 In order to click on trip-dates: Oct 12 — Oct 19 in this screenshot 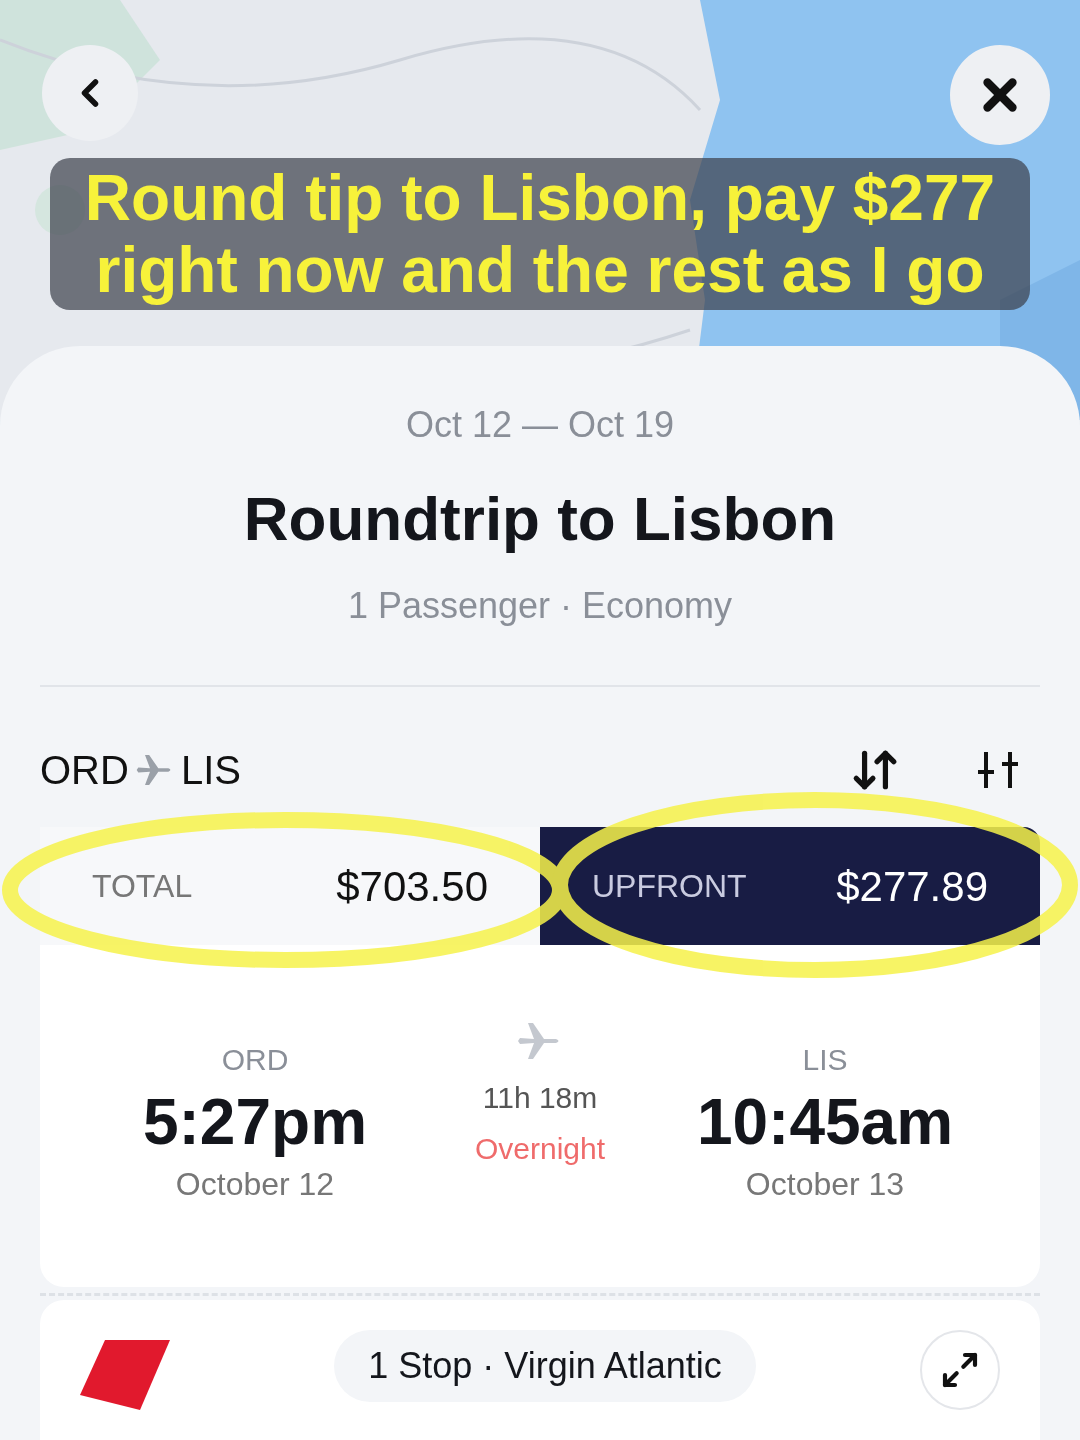, I will do `click(540, 425)`.